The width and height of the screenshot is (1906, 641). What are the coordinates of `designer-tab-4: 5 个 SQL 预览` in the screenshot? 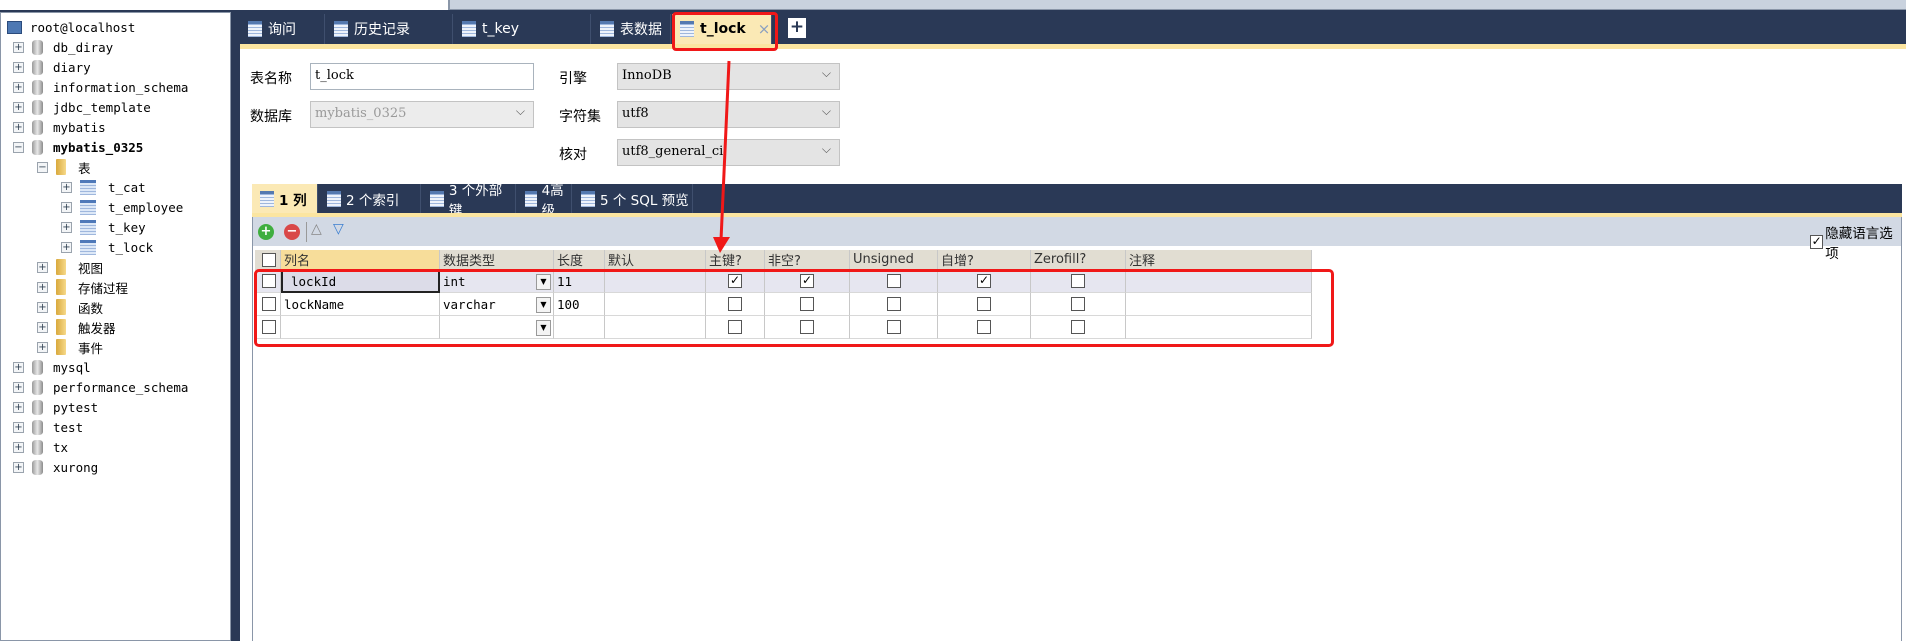 It's located at (633, 198).